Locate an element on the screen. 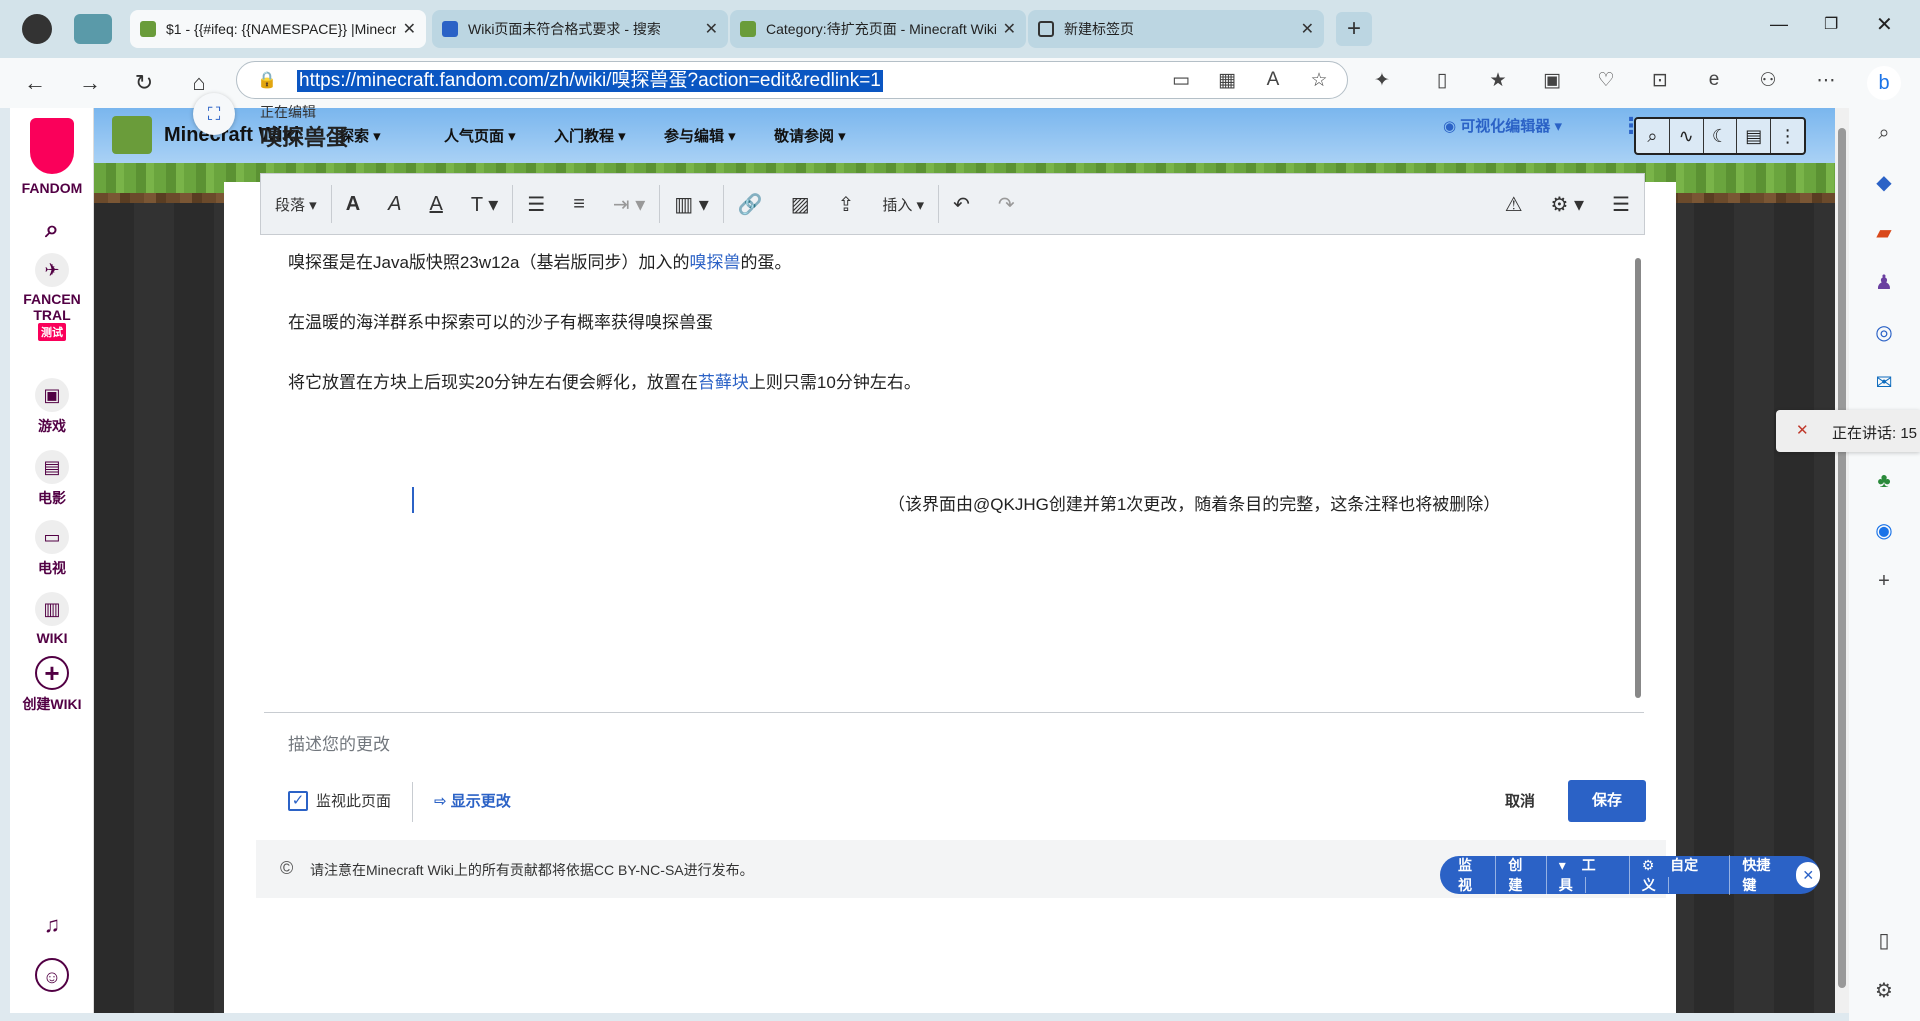 Image resolution: width=1920 pixels, height=1021 pixels. new-tab-button: + is located at coordinates (1354, 29).